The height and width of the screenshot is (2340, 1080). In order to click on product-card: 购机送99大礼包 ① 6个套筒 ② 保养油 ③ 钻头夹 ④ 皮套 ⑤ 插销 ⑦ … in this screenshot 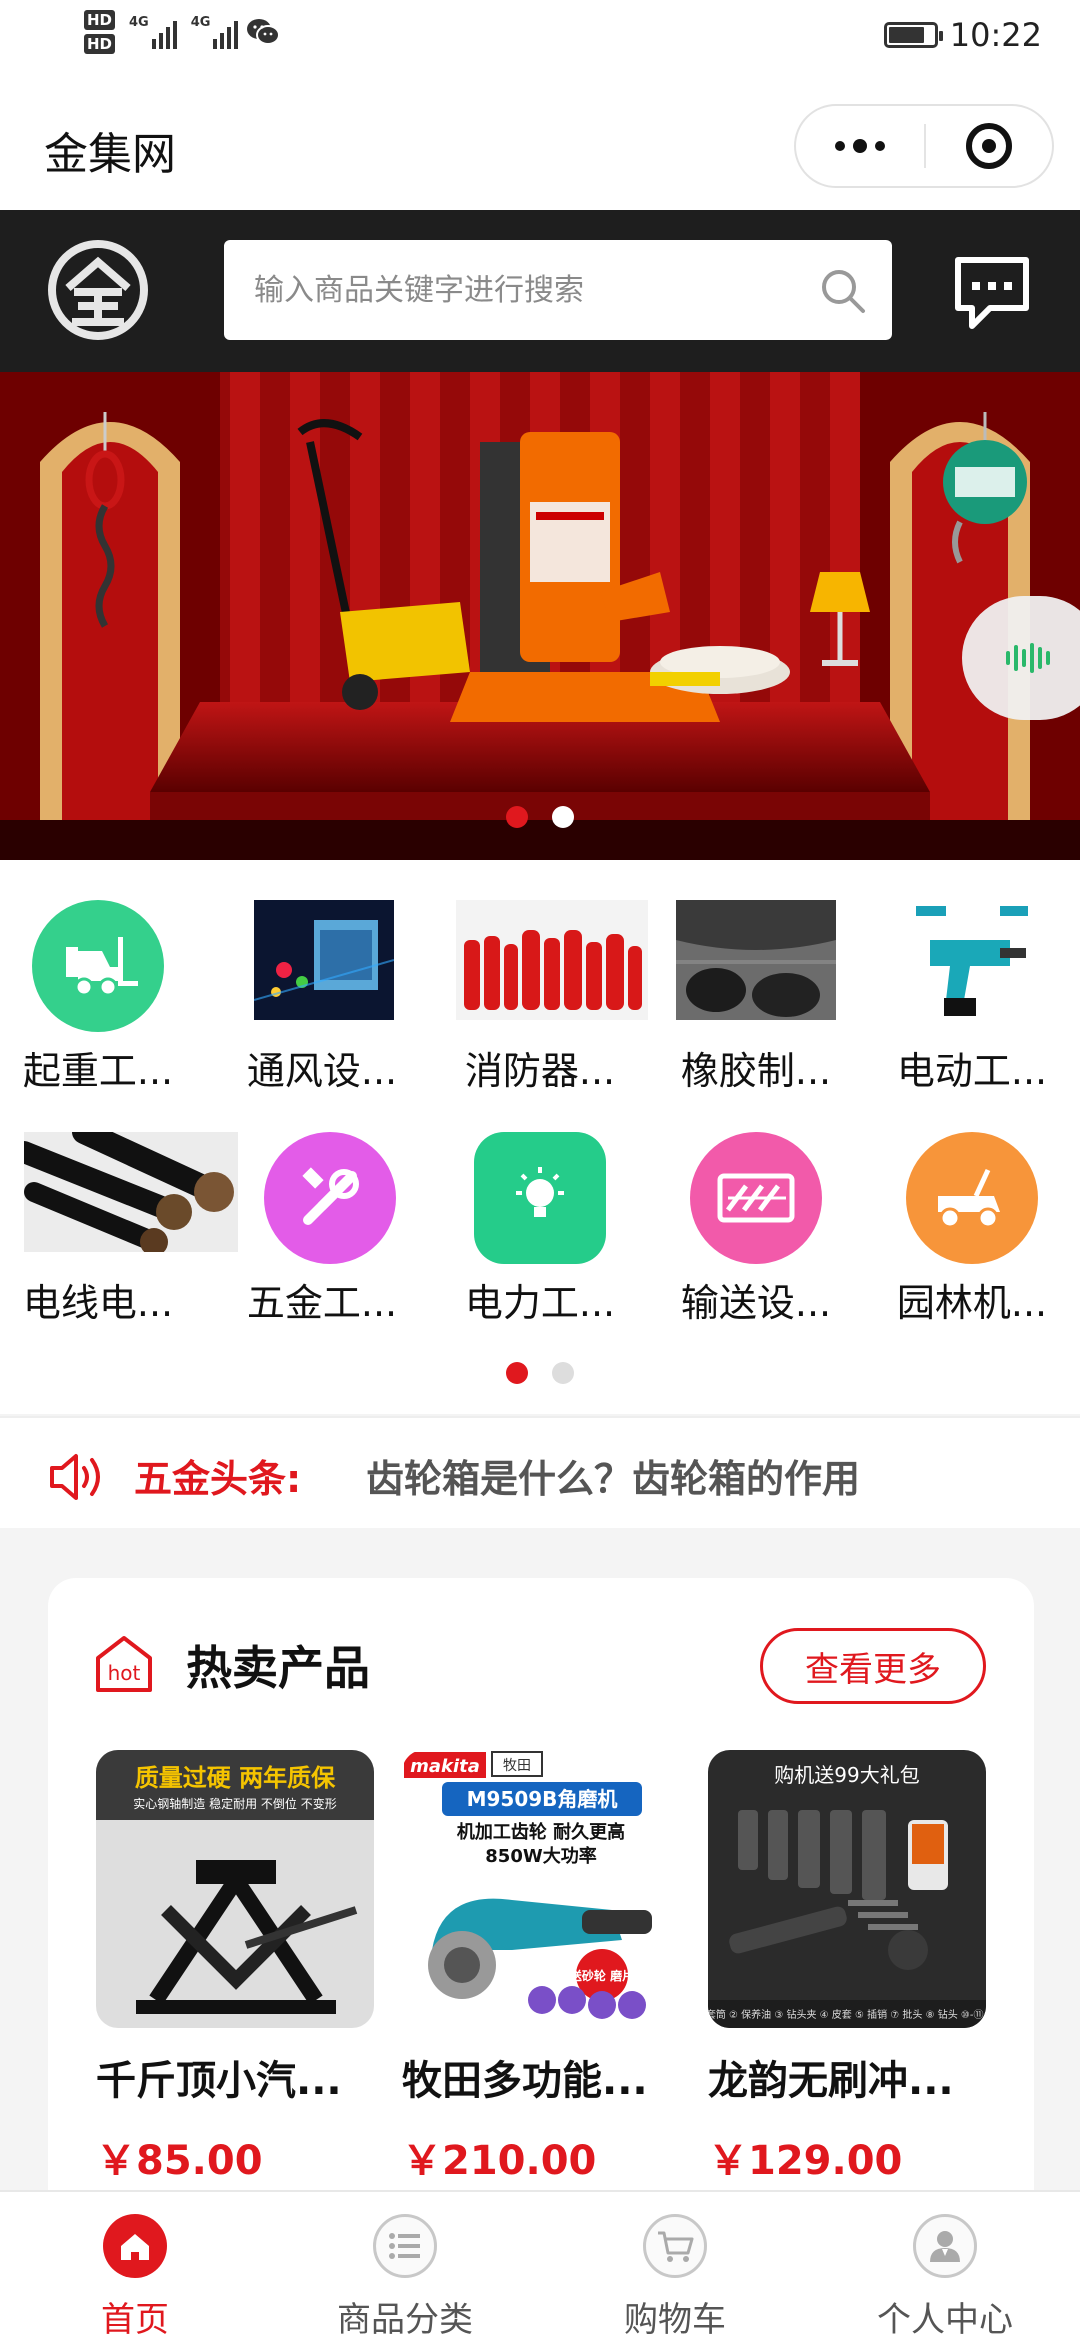, I will do `click(848, 1968)`.